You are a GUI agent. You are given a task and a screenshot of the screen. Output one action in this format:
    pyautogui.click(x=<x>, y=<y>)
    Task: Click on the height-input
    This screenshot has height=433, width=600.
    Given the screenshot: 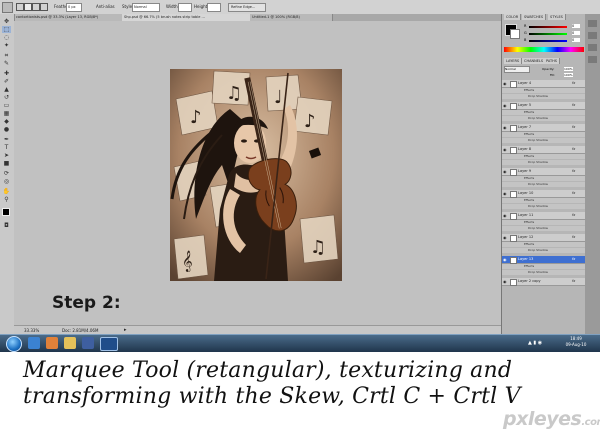 What is the action you would take?
    pyautogui.click(x=214, y=7)
    